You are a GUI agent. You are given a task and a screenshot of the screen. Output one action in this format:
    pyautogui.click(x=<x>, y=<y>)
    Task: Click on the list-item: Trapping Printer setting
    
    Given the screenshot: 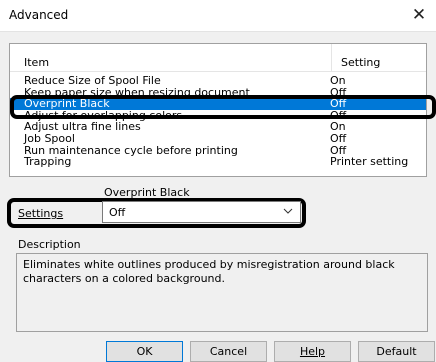 What is the action you would take?
    pyautogui.click(x=218, y=162)
    